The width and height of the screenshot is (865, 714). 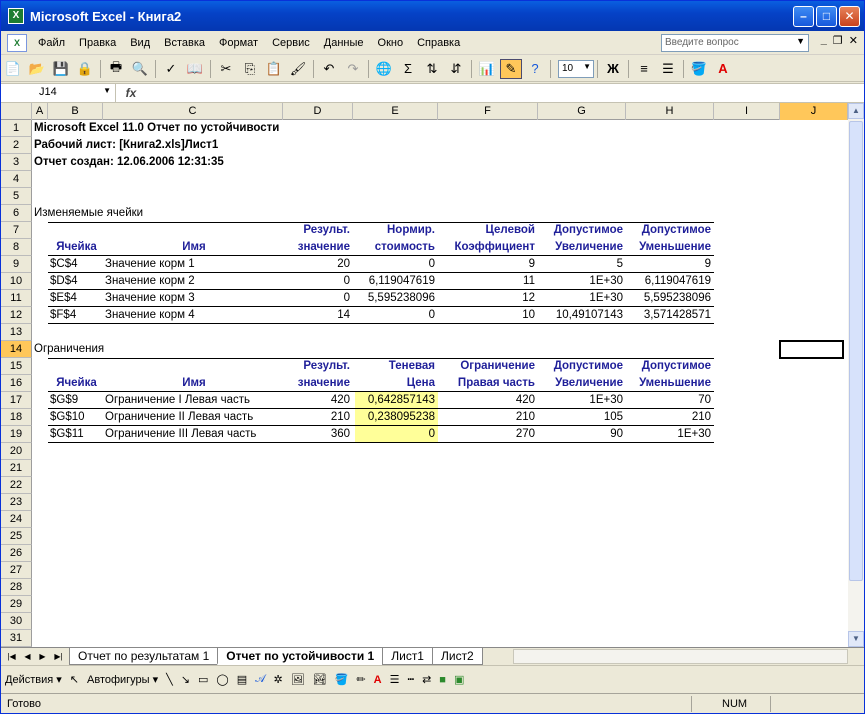 I want to click on column-header-d: D, so click(x=318, y=111).